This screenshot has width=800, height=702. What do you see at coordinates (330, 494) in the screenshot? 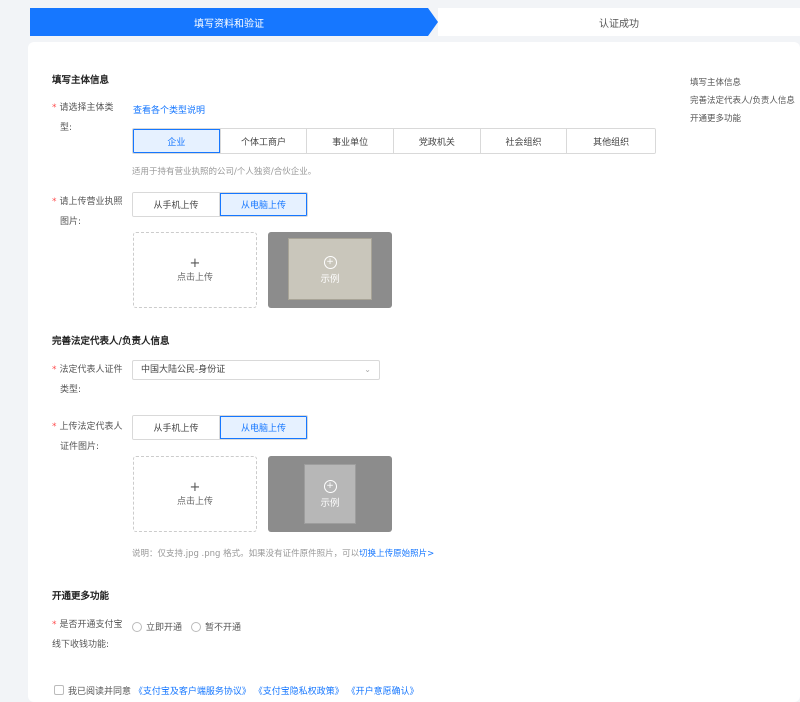
I see `id-sample-image: + 示例` at bounding box center [330, 494].